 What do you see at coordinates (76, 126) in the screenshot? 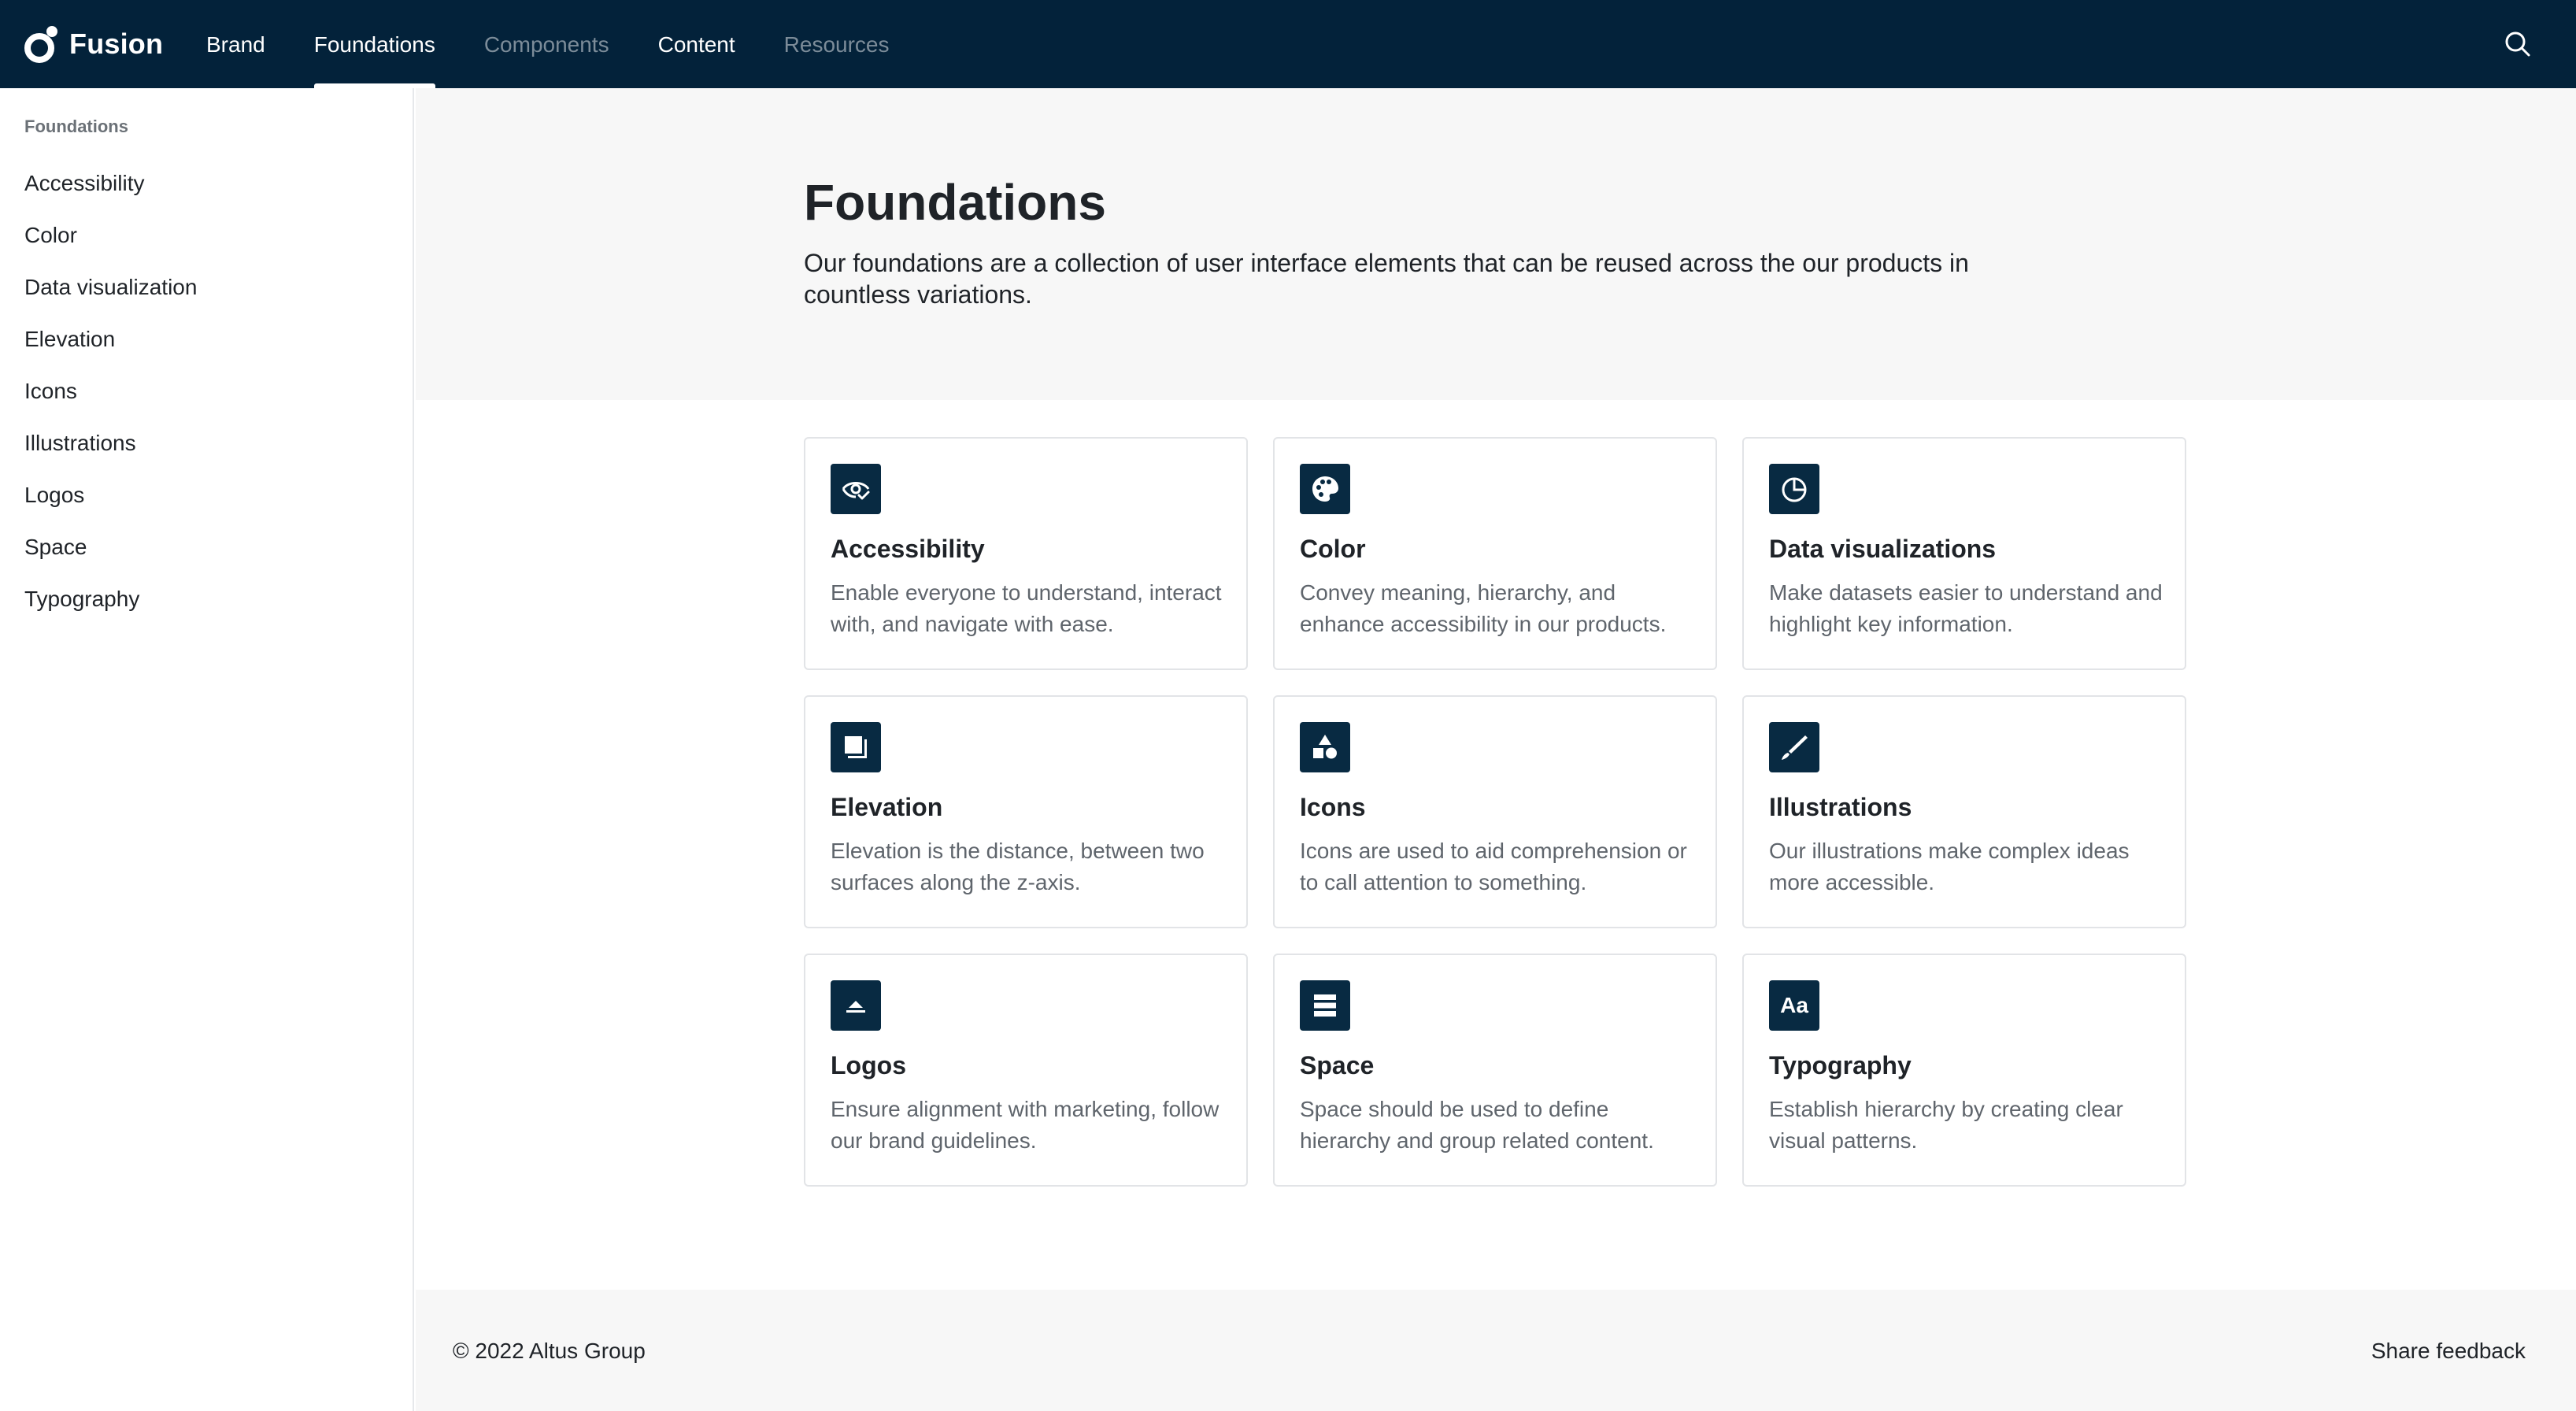
I see `sidebar-heading: Foundations` at bounding box center [76, 126].